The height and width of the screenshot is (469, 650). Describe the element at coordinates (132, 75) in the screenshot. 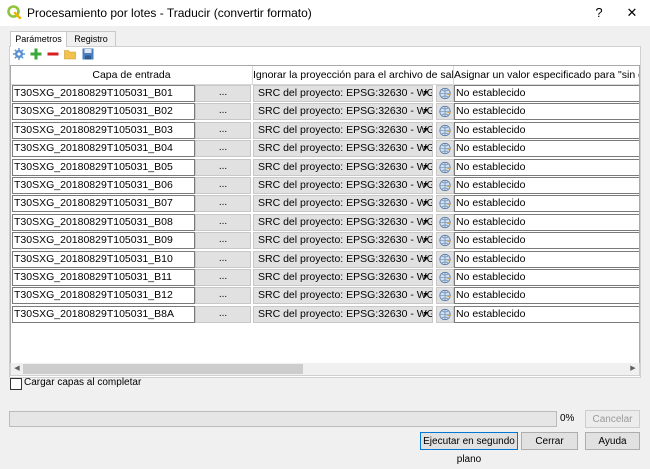

I see `column-header-input-layer: Capa de entrada` at that location.